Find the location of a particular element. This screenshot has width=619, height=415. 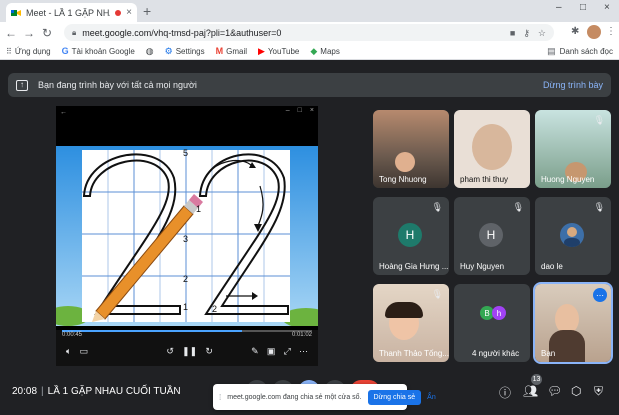

camera-in-use-icon: ■ is located at coordinates (512, 33).